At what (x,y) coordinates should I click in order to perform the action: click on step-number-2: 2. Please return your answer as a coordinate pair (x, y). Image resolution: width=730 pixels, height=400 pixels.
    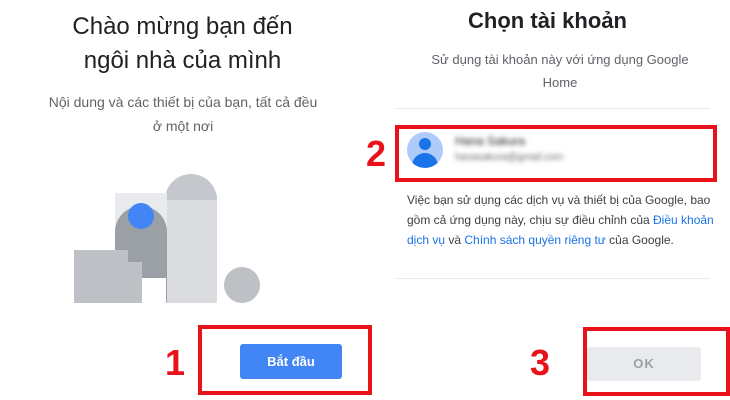
    Looking at the image, I should click on (376, 153).